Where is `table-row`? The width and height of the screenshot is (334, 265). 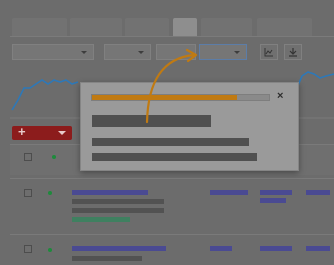
table-row is located at coordinates (172, 249).